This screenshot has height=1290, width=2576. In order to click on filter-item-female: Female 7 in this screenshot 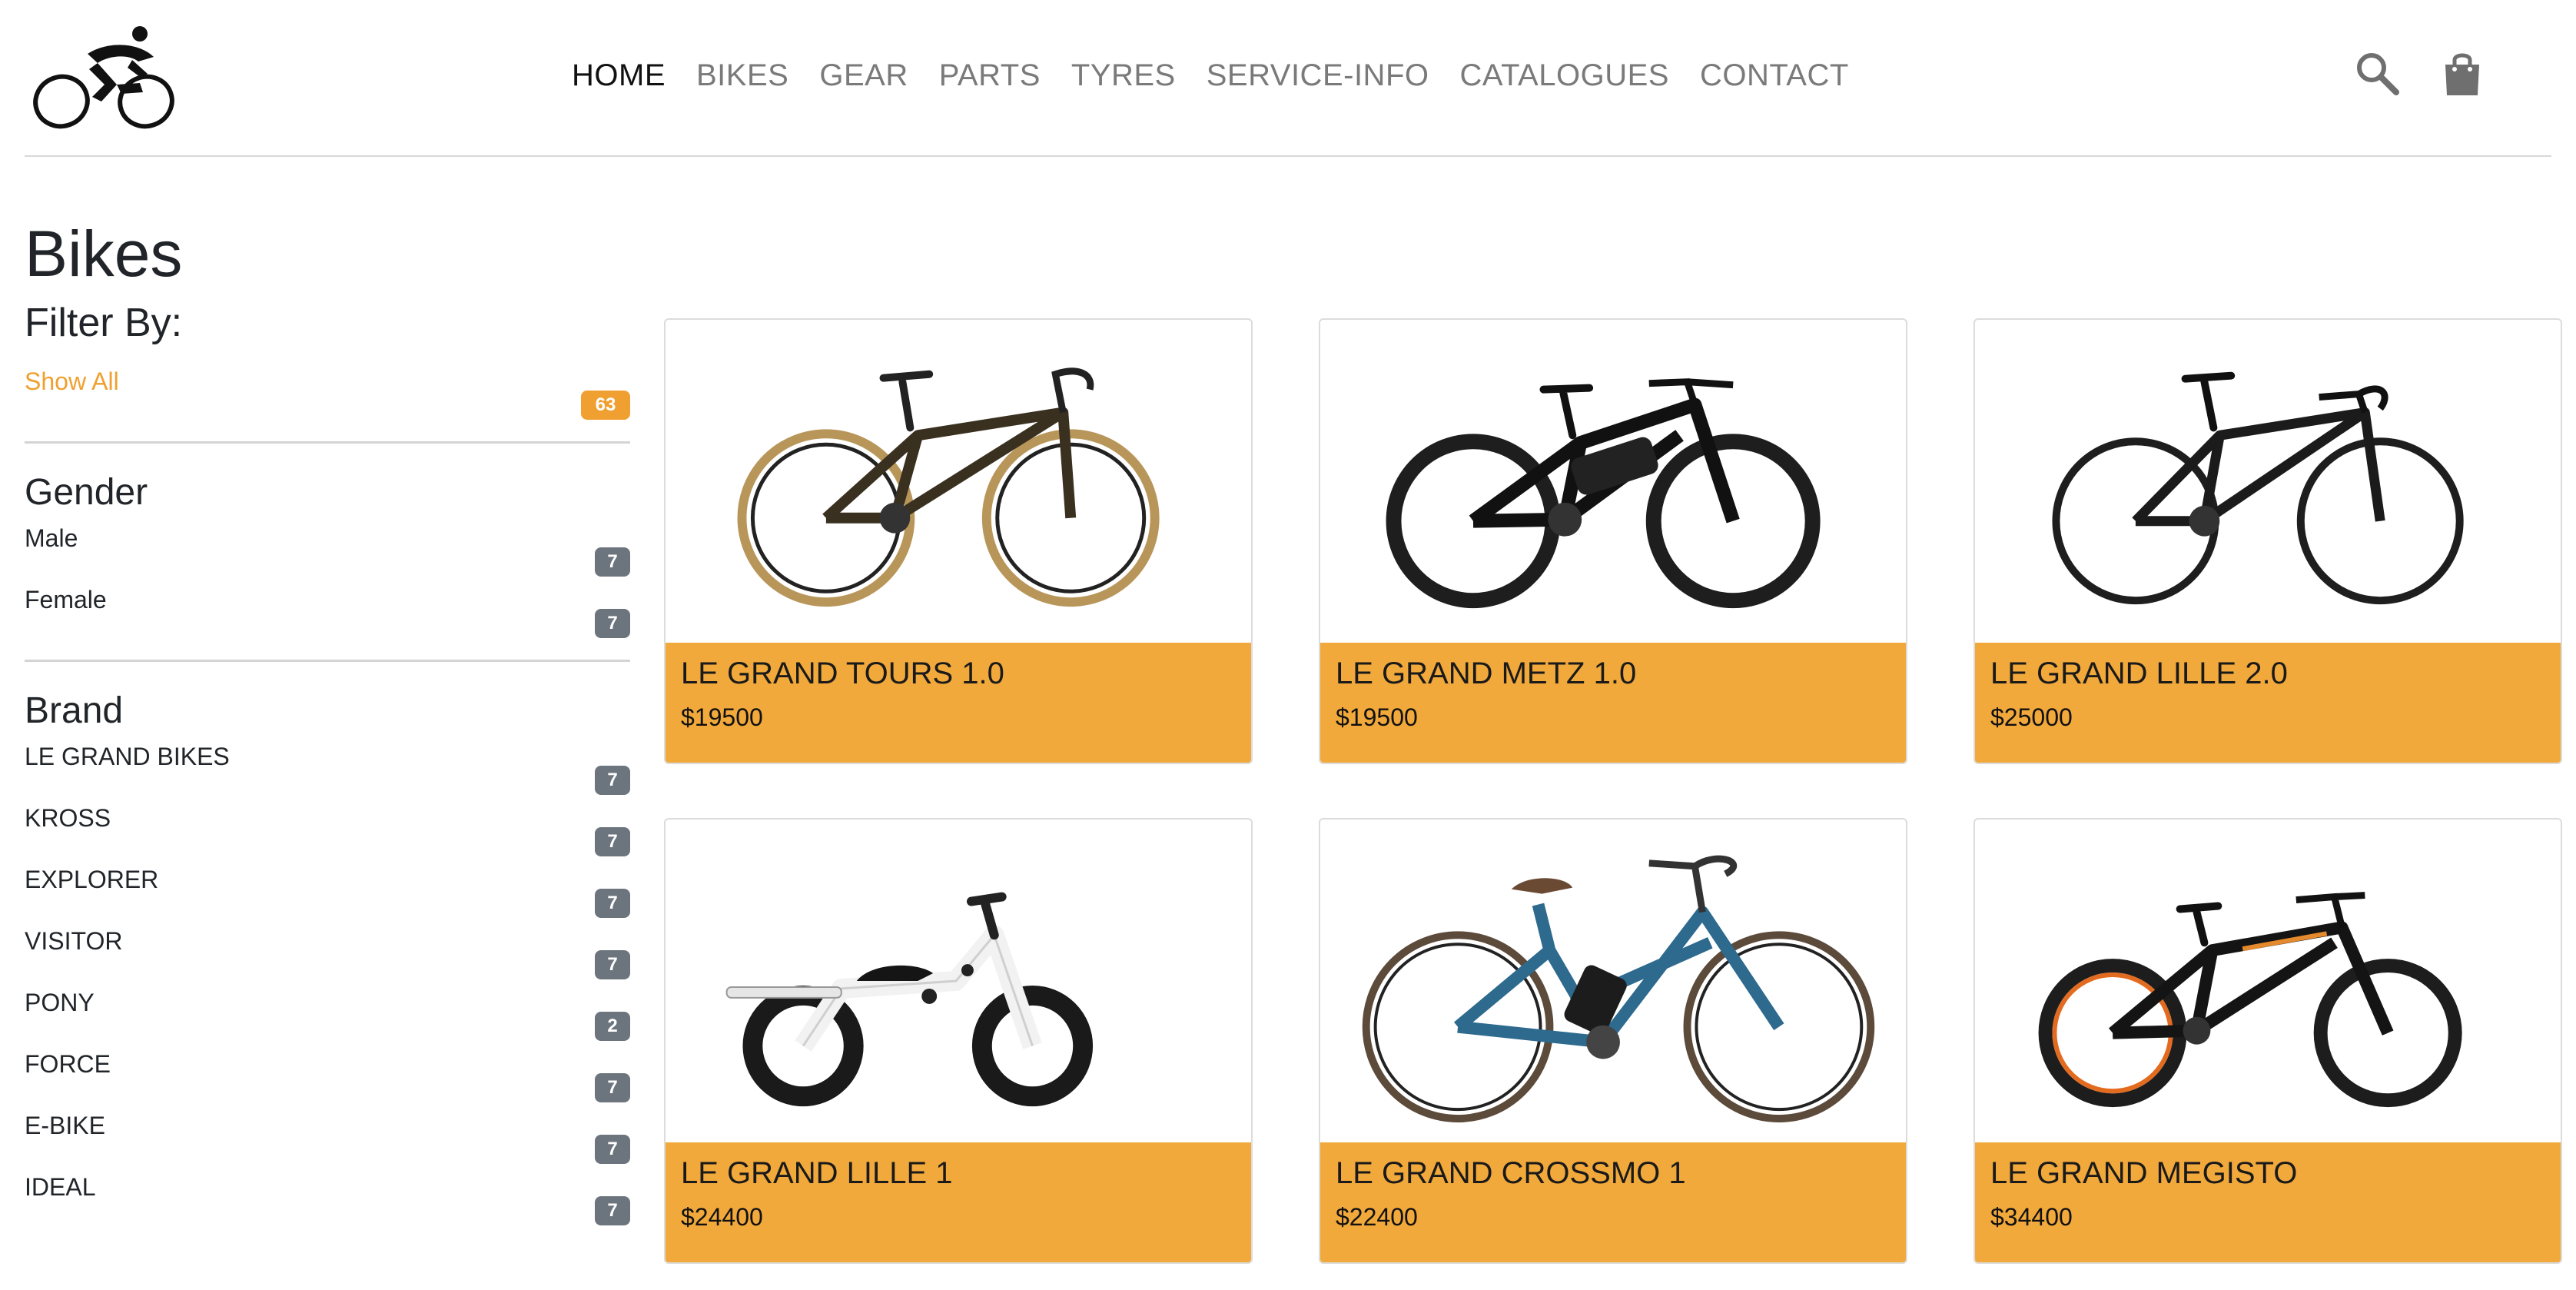, I will do `click(327, 616)`.